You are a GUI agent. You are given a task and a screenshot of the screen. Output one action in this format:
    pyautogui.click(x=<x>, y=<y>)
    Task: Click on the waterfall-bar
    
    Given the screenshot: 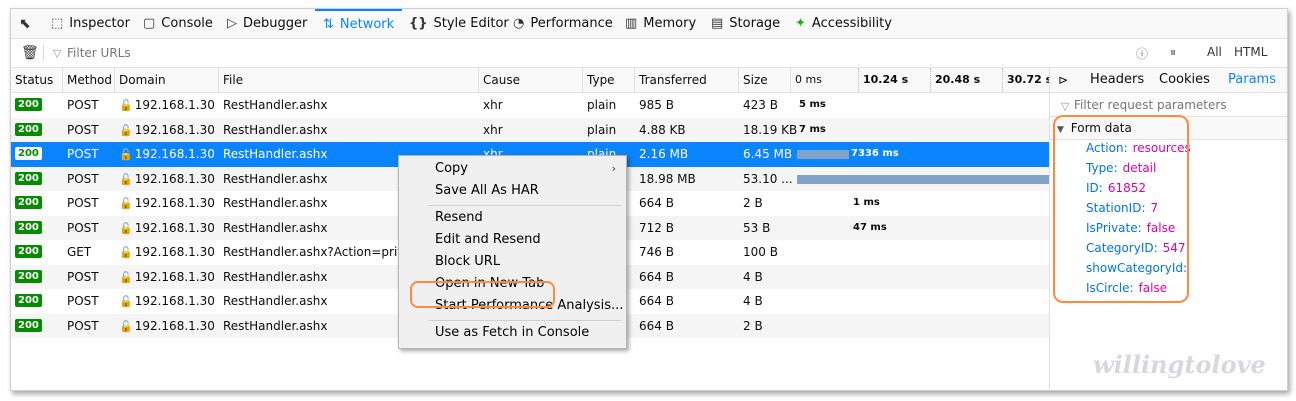 What is the action you would take?
    pyautogui.click(x=823, y=154)
    